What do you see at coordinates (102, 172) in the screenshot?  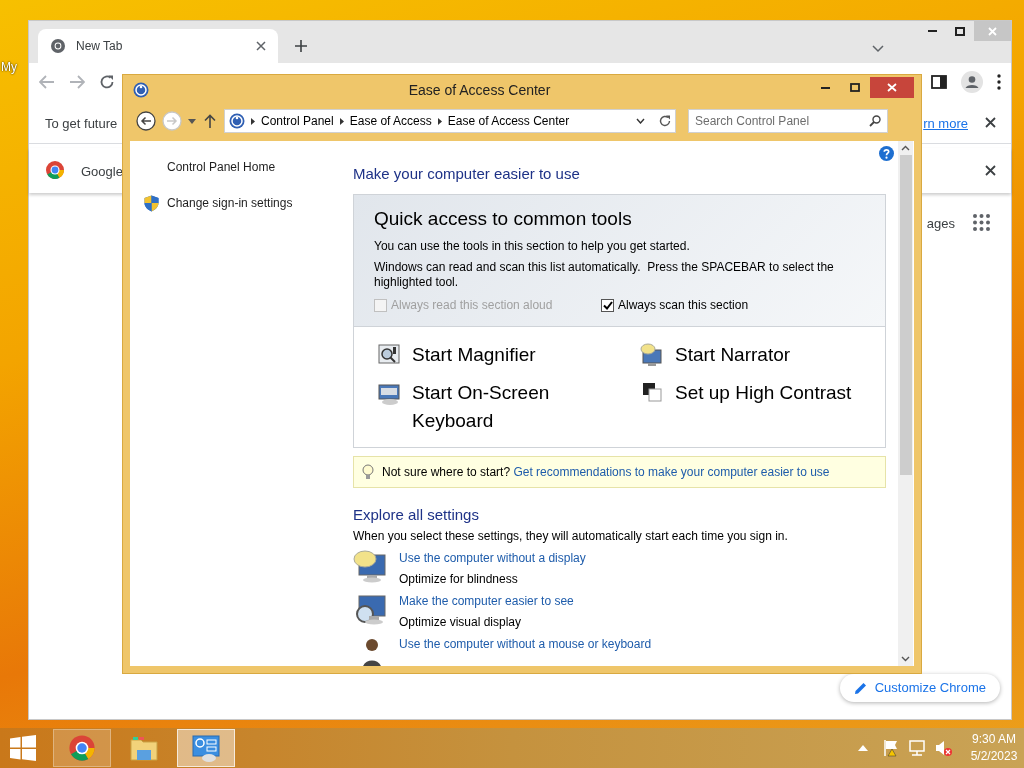 I see `notice-text: Google` at bounding box center [102, 172].